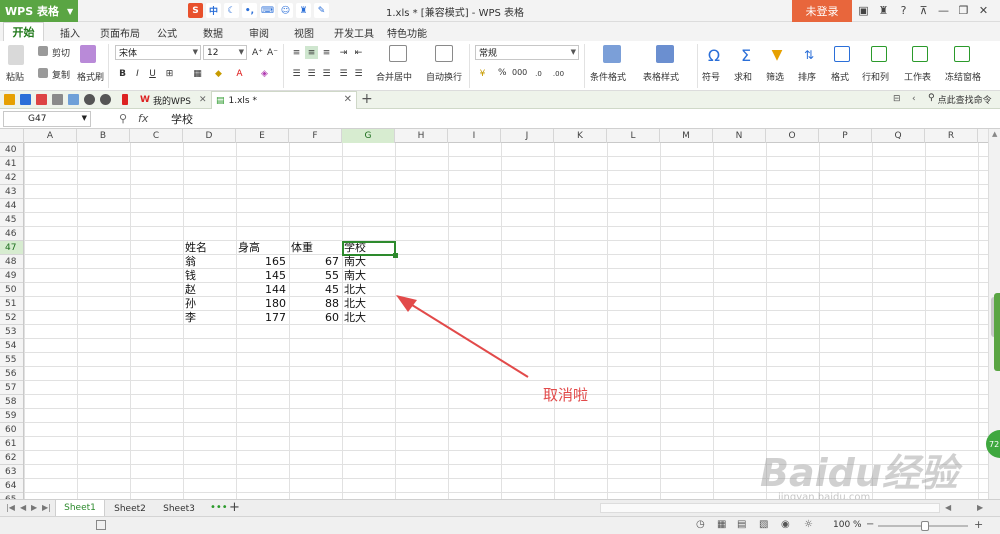 This screenshot has height=534, width=1000. What do you see at coordinates (997, 332) in the screenshot?
I see `side-panel-handle` at bounding box center [997, 332].